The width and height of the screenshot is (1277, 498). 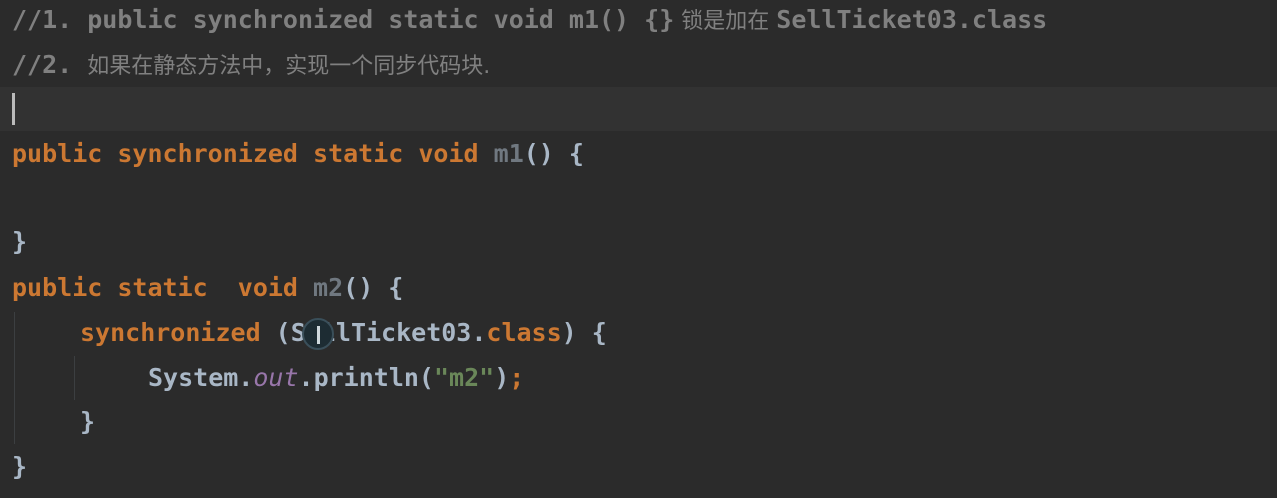 What do you see at coordinates (638, 422) in the screenshot?
I see `code-line-10: }` at bounding box center [638, 422].